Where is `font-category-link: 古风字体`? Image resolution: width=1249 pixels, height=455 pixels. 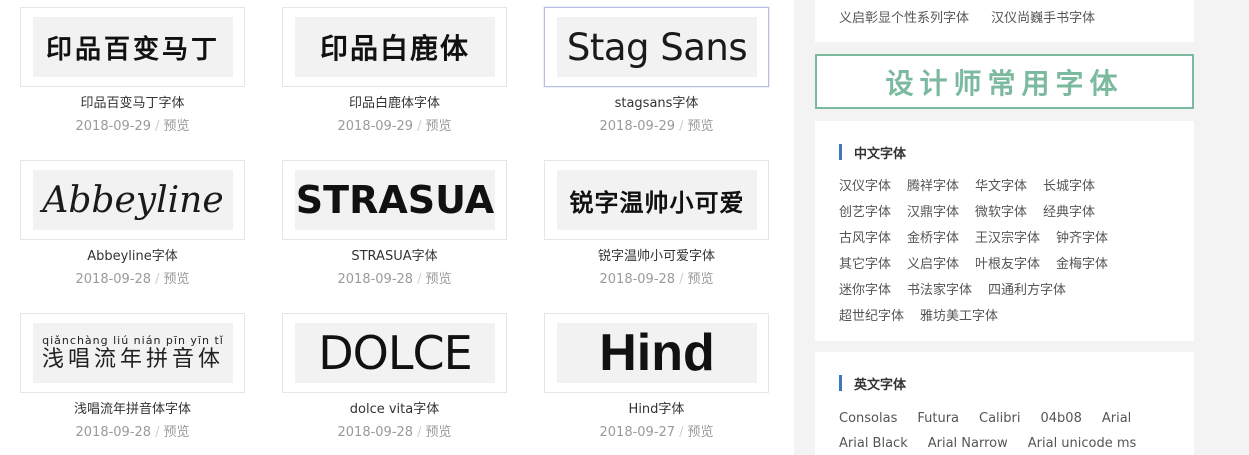
font-category-link: 古风字体 is located at coordinates (865, 238).